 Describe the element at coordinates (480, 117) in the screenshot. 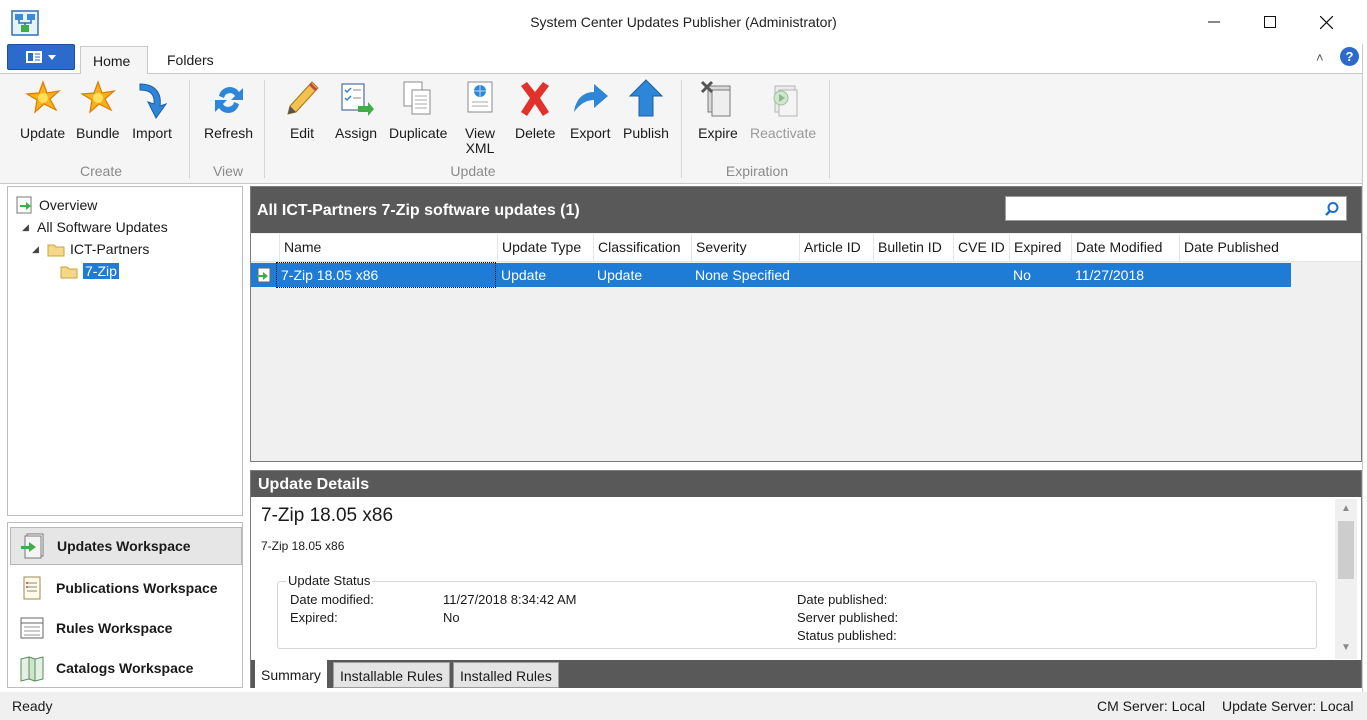

I see `view-xml-button: View XML` at that location.